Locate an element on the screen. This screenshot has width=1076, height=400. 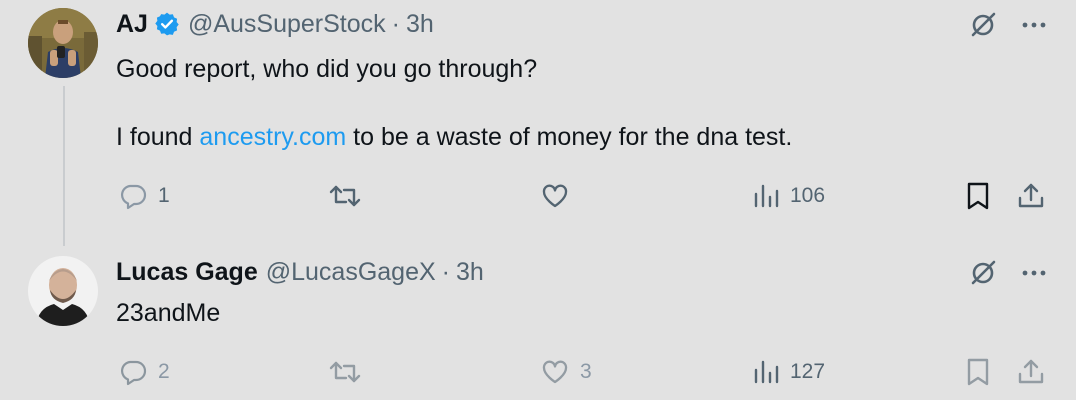
reply-button: 1 is located at coordinates (144, 196).